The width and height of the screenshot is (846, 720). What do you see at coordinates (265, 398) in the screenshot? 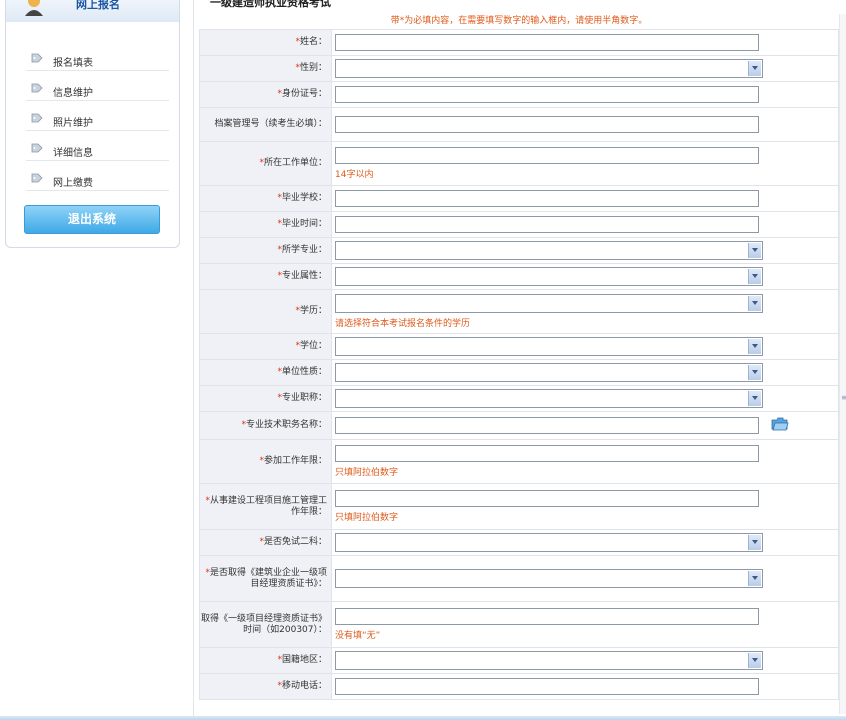
I see `field-label: *专业职称：` at bounding box center [265, 398].